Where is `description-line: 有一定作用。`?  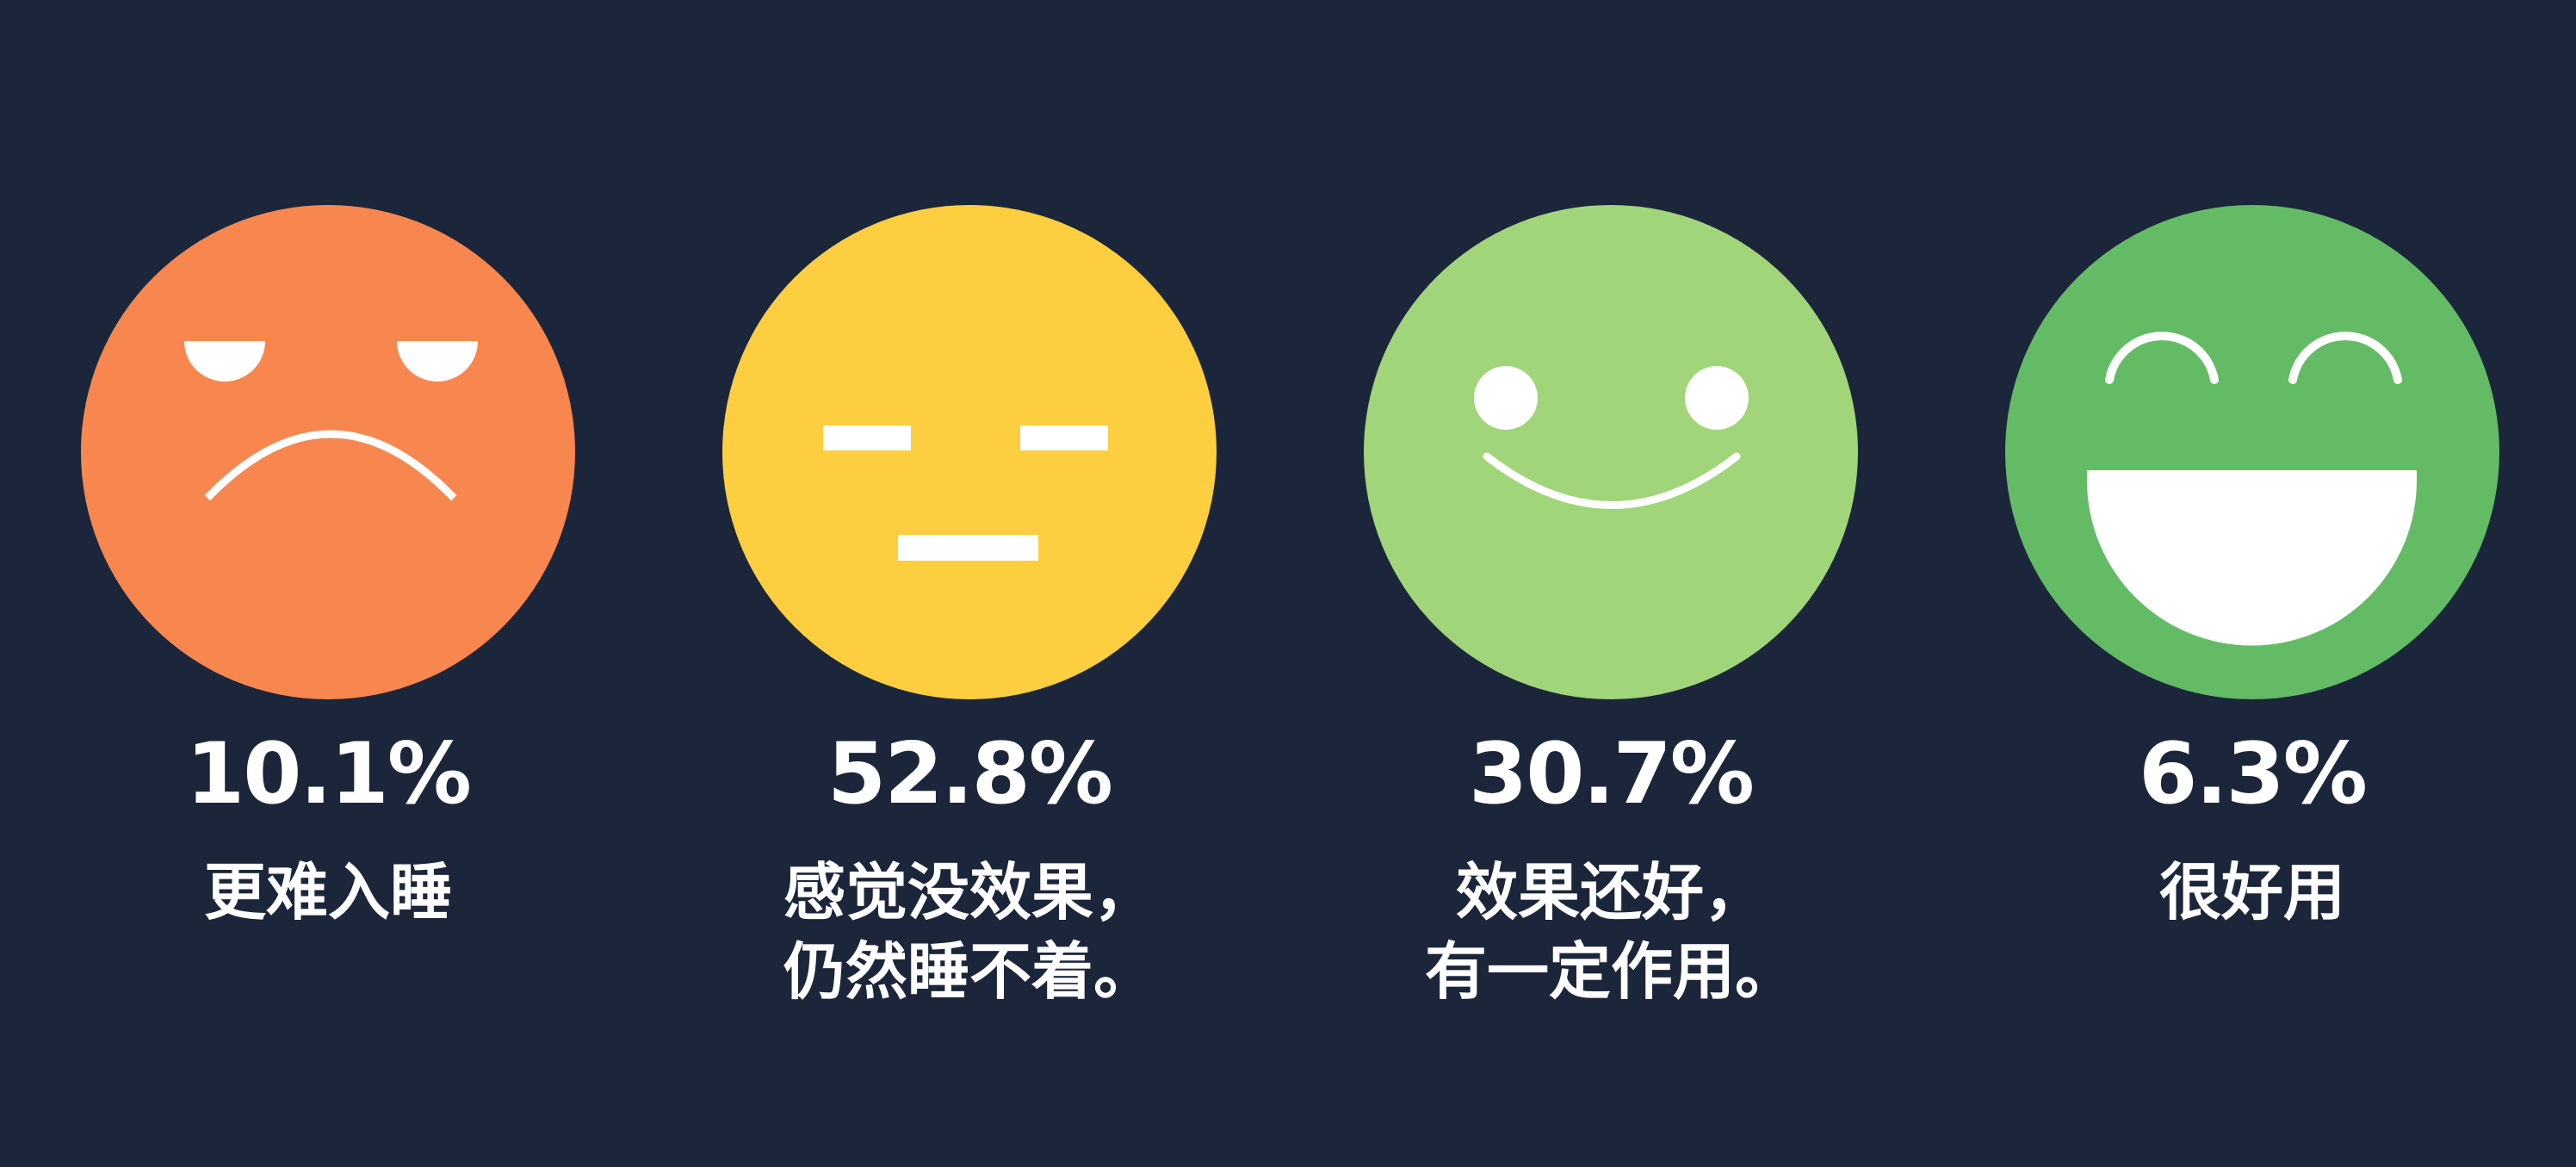 description-line: 有一定作用。 is located at coordinates (1611, 971).